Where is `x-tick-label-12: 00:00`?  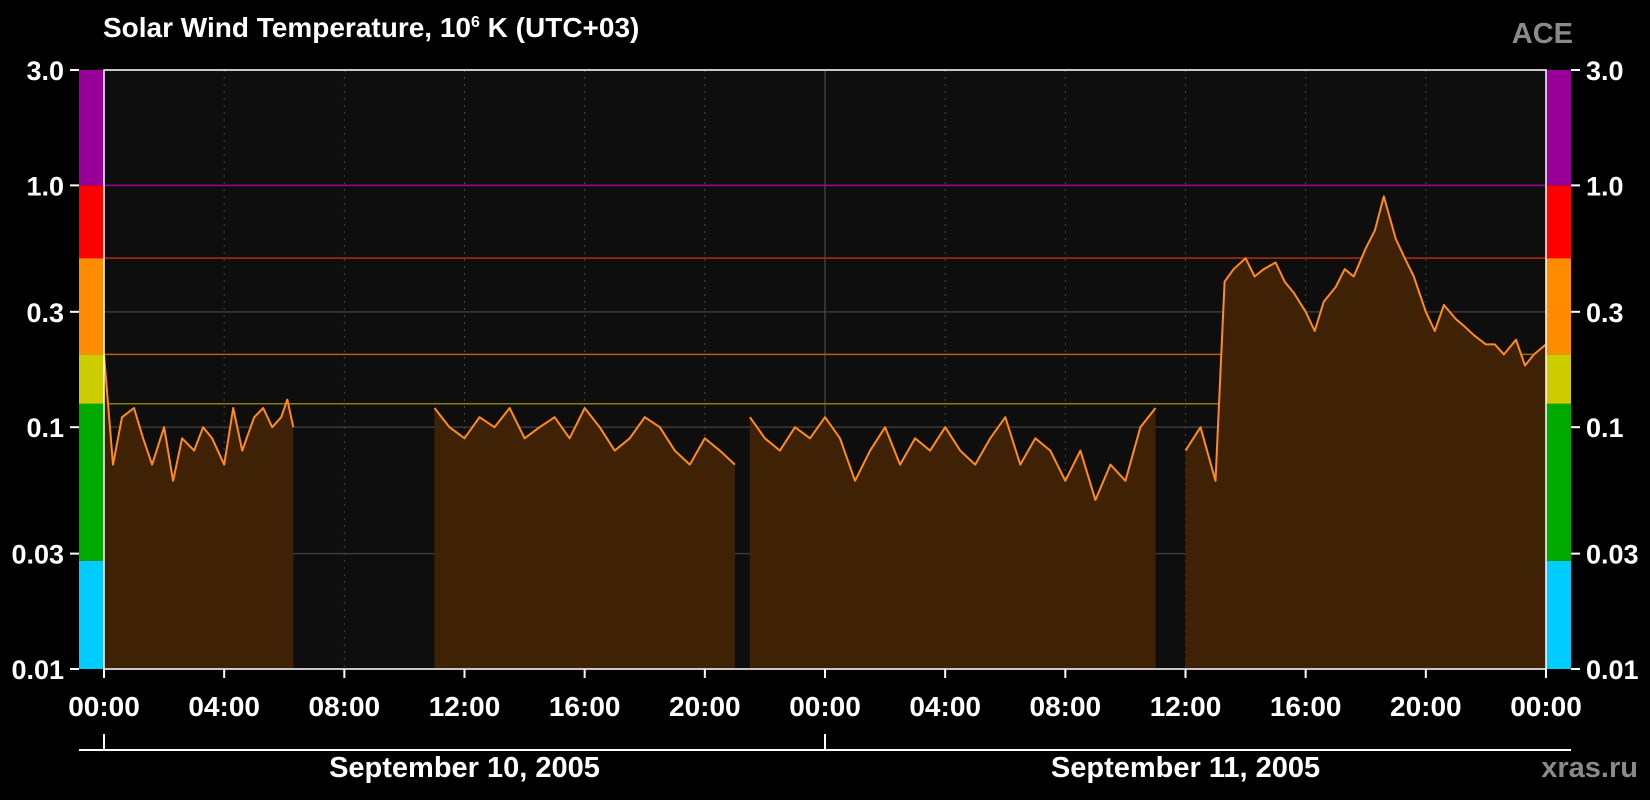 x-tick-label-12: 00:00 is located at coordinates (1546, 706).